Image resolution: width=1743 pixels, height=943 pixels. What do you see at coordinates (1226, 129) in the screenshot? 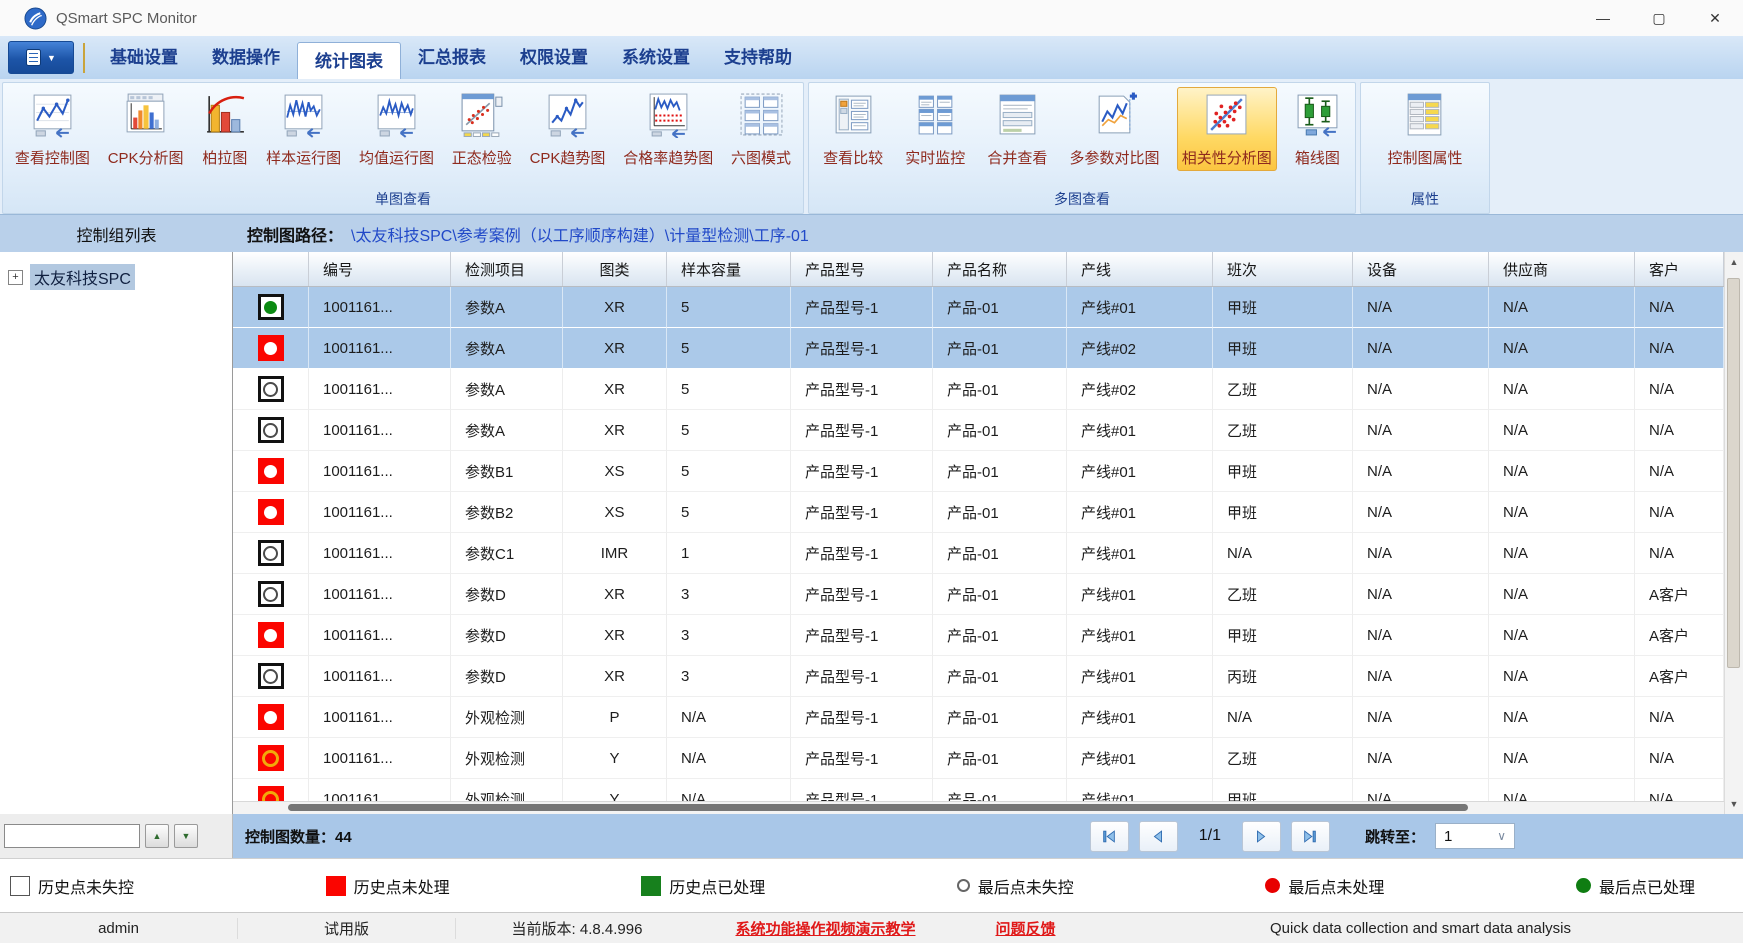
I see `ribbon-btn-correlation-analysis: 相关性分析图` at bounding box center [1226, 129].